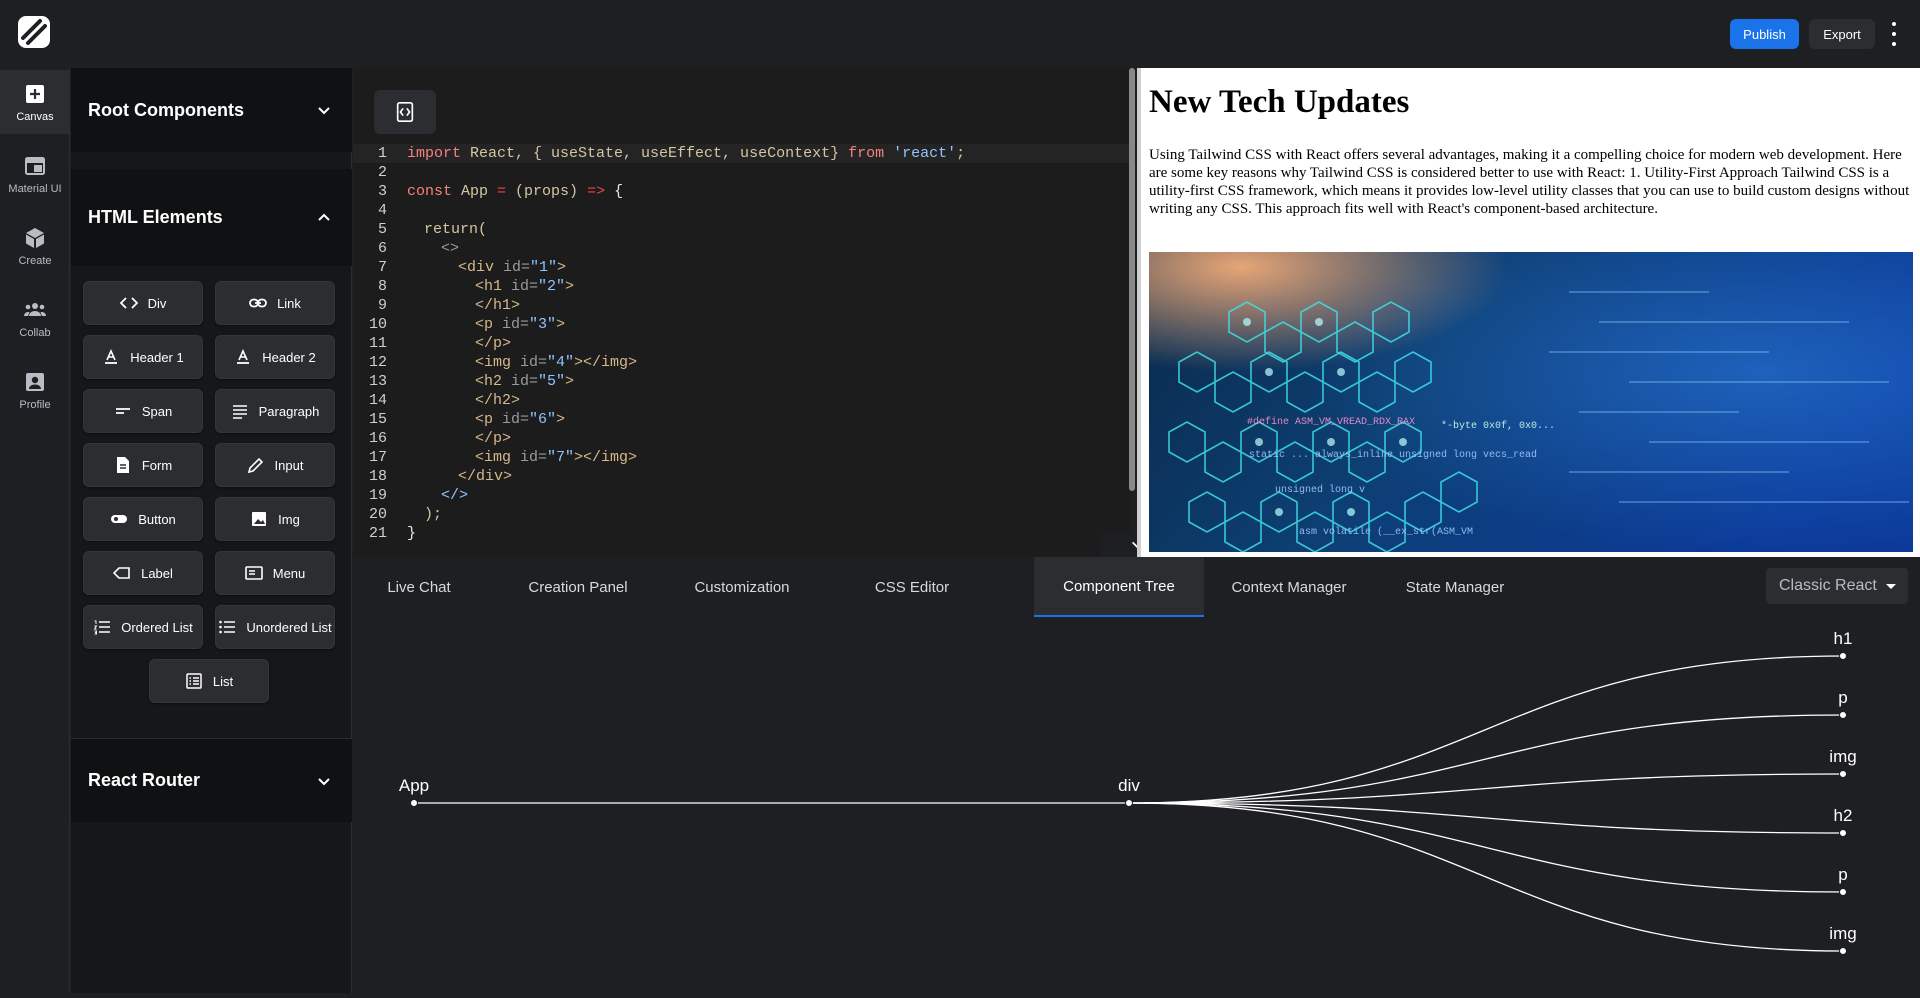 This screenshot has width=1920, height=998. I want to click on section-root-components: Root Components, so click(211, 110).